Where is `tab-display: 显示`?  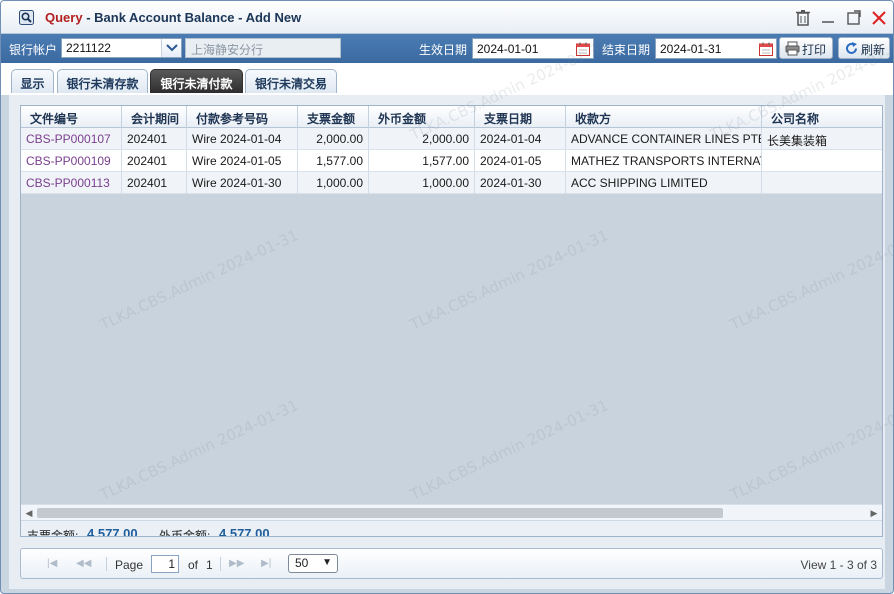
tab-display: 显示 is located at coordinates (32, 81).